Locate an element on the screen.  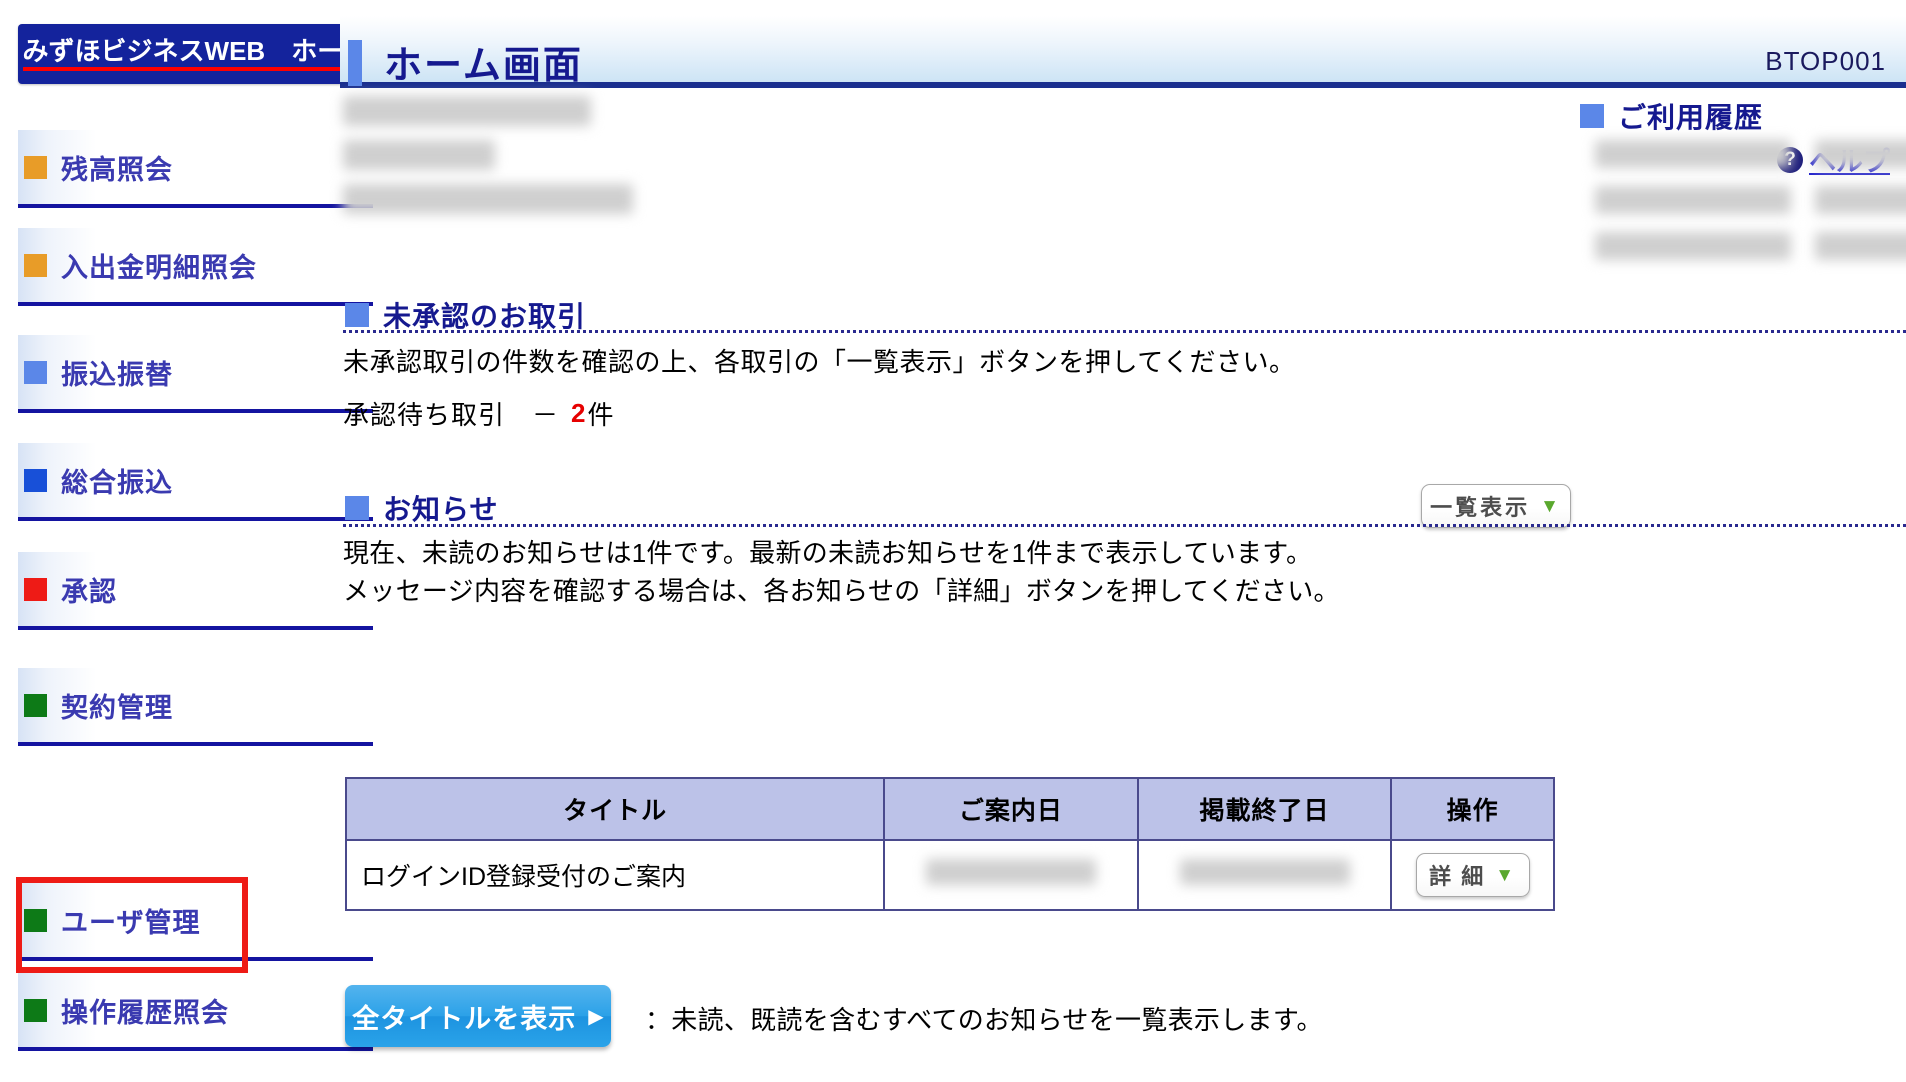
notices-heading: お知らせ is located at coordinates (421, 508).